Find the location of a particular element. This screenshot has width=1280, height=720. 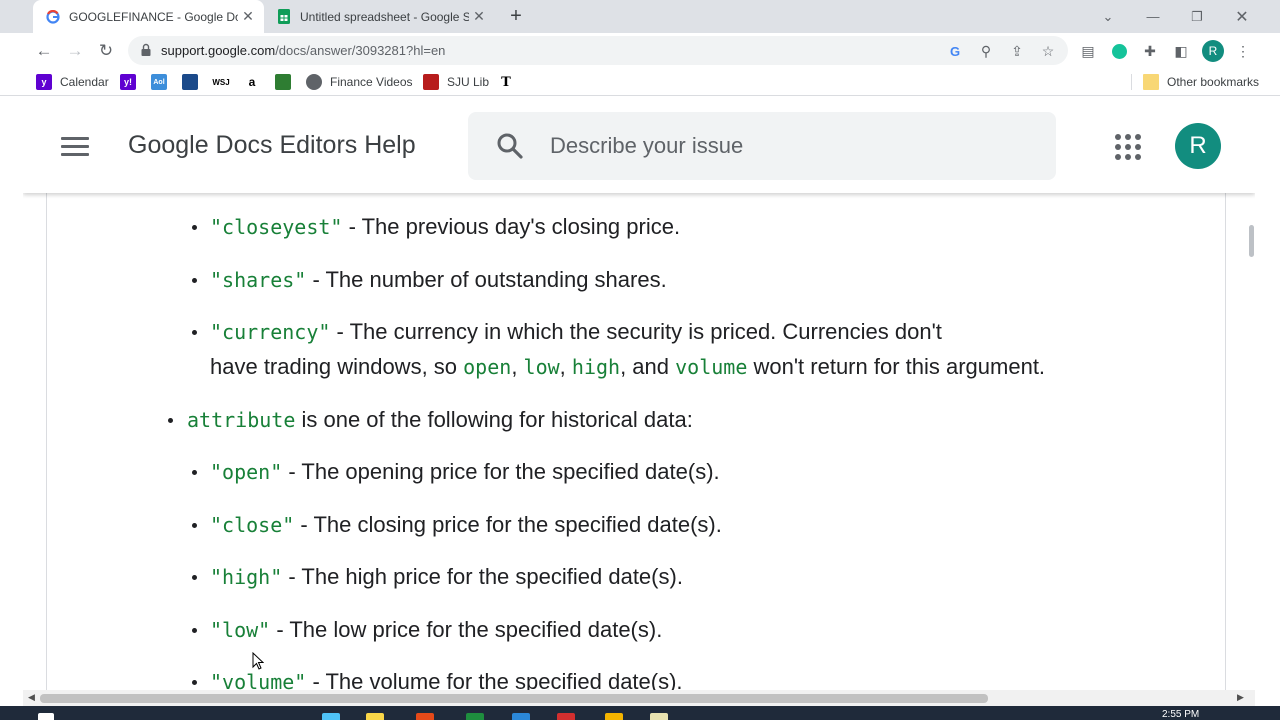

back-icon: ← is located at coordinates (44, 51).